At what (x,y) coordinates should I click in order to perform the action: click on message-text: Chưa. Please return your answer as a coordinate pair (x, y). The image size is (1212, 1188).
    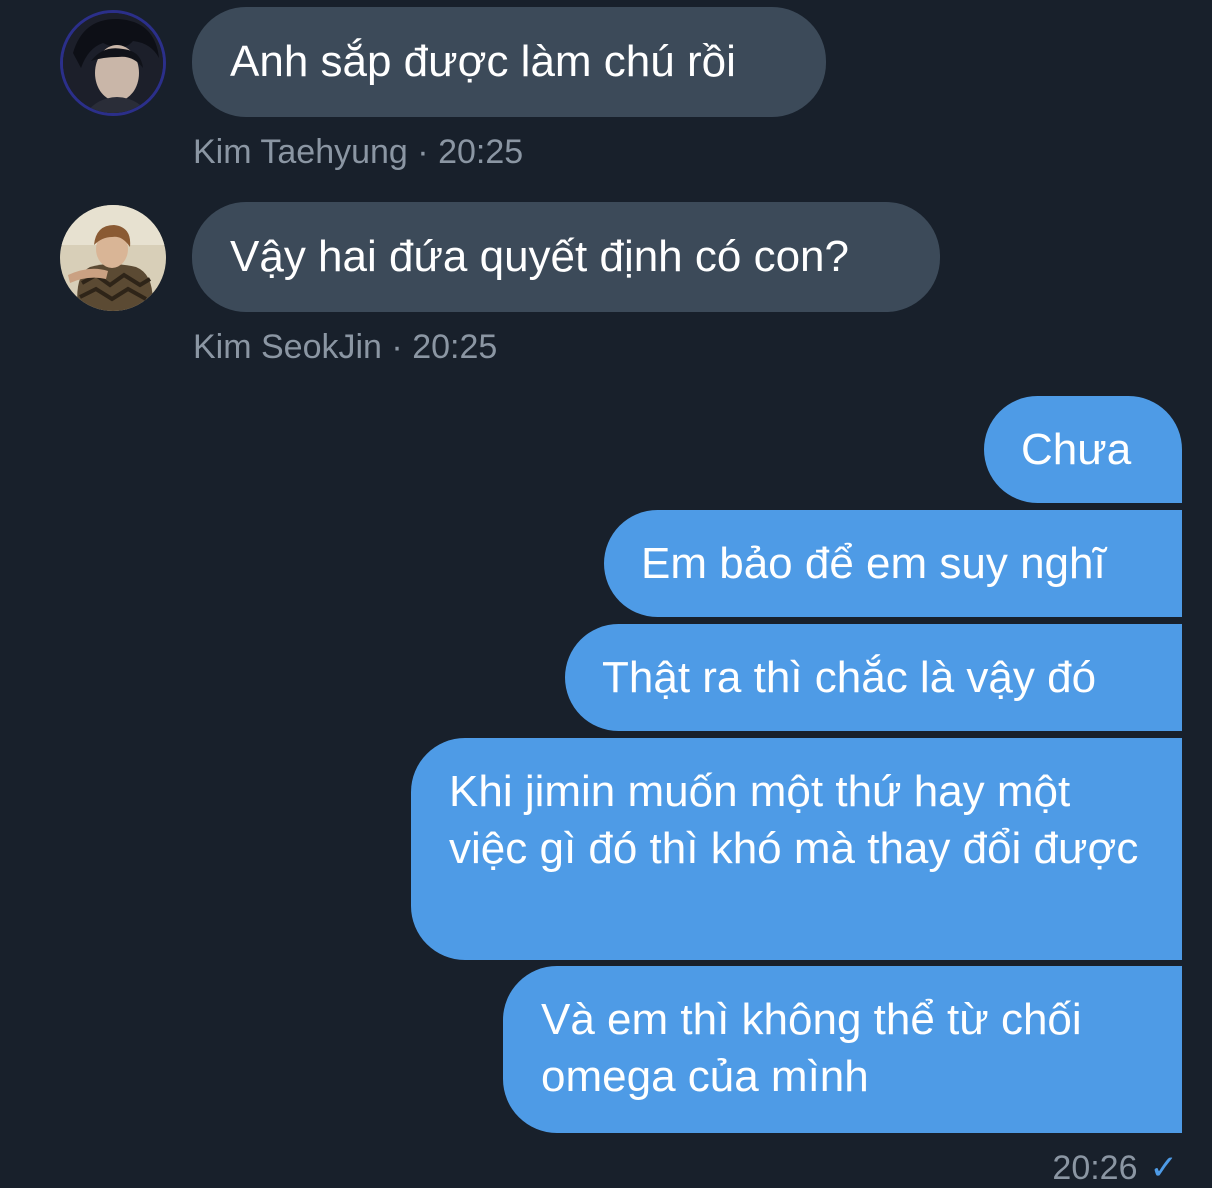
    Looking at the image, I should click on (1076, 449).